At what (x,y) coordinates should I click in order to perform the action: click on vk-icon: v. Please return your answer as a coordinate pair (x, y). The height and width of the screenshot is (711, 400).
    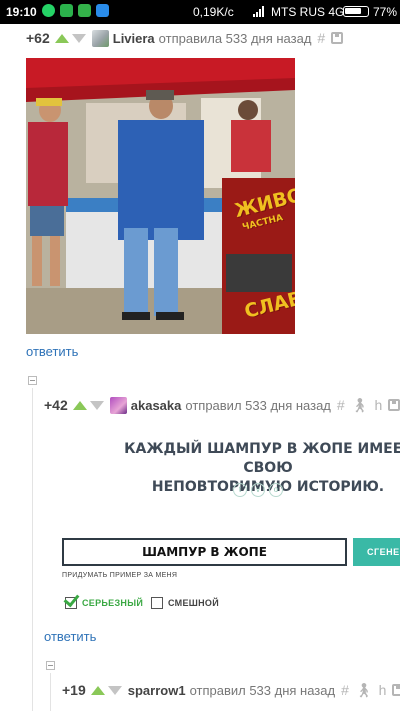
    Looking at the image, I should click on (258, 490).